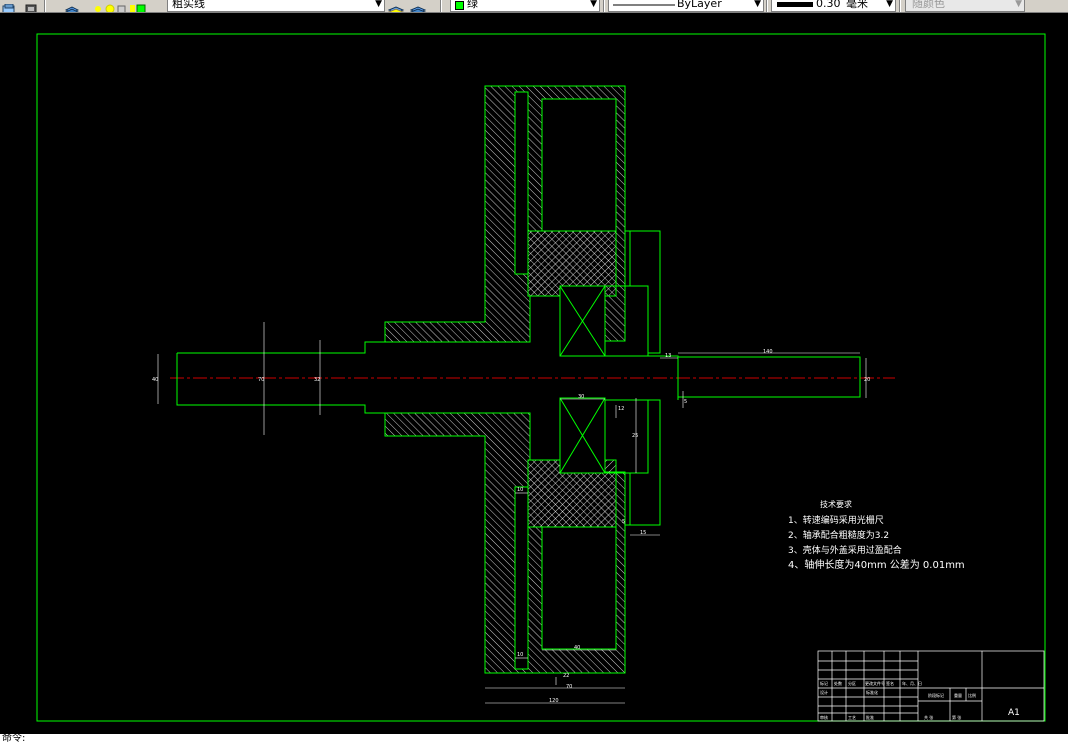  I want to click on dim-label: 13, so click(668, 356).